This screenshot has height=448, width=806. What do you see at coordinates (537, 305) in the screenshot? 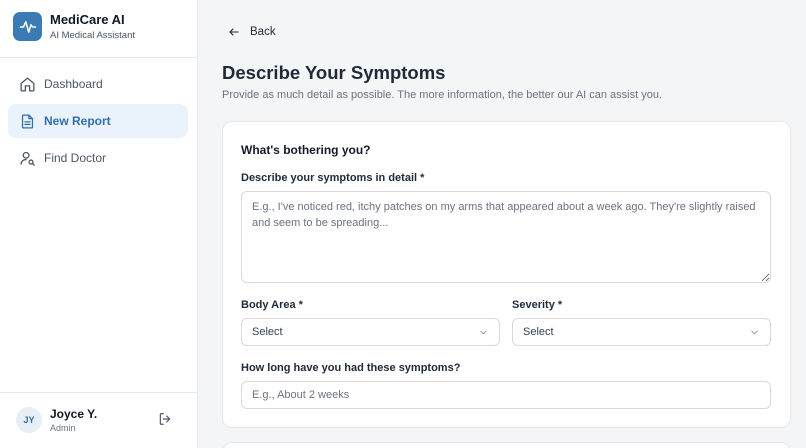
I see `severity-label: Severity *` at bounding box center [537, 305].